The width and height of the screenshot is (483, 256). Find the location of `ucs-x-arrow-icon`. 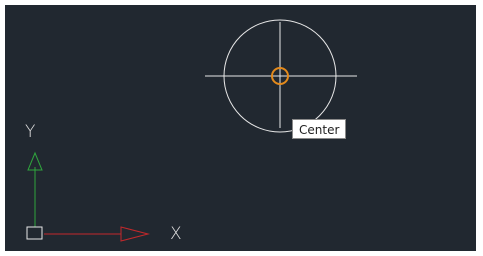

ucs-x-arrow-icon is located at coordinates (135, 234).